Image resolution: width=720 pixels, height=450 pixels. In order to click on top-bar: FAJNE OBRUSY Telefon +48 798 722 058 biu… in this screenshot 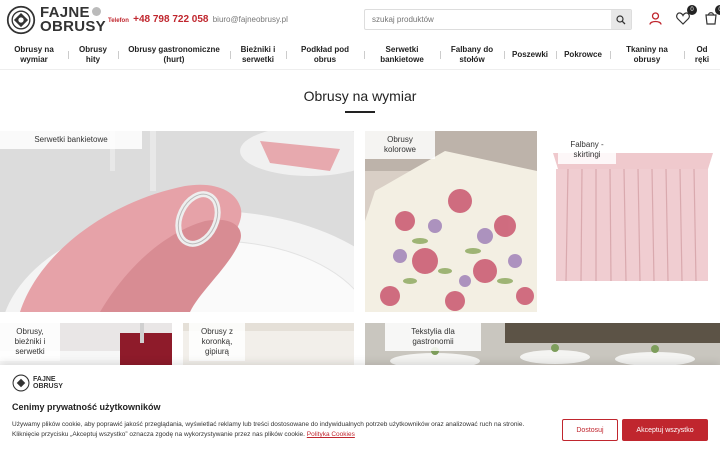, I will do `click(360, 20)`.